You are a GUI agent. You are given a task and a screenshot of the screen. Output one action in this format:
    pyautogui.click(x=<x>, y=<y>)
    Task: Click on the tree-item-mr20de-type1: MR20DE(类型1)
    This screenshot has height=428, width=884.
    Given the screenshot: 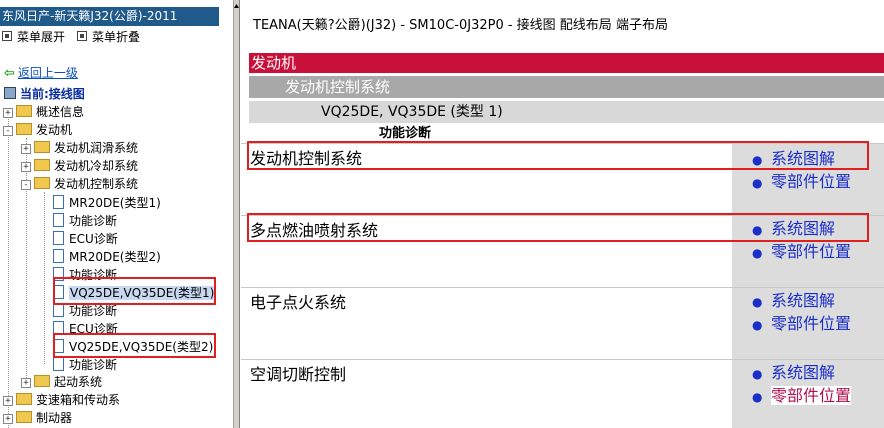 What is the action you would take?
    pyautogui.click(x=107, y=202)
    